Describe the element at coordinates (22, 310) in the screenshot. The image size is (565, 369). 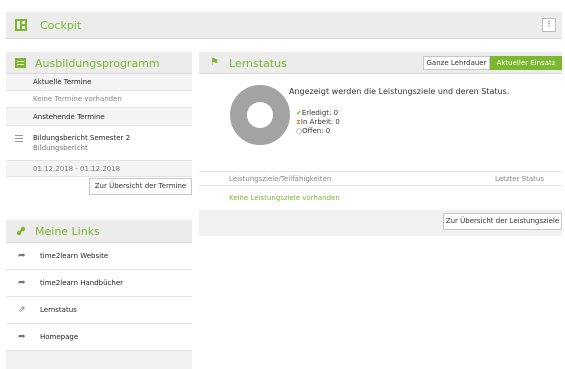
I see `pin-icon: ⇗` at that location.